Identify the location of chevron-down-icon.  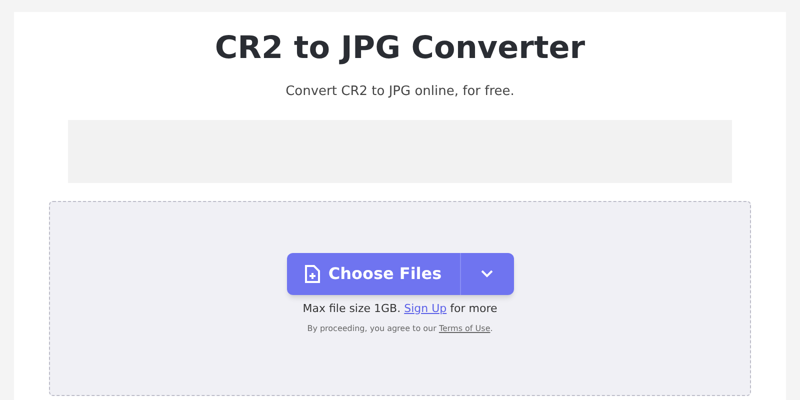
(487, 274).